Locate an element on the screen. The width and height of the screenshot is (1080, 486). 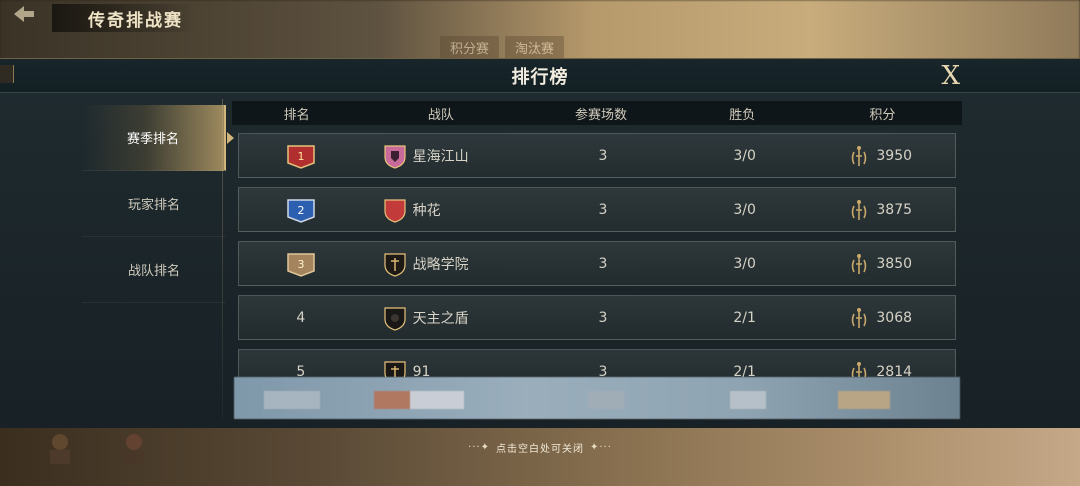
rank-cell: 3 is located at coordinates (301, 264).